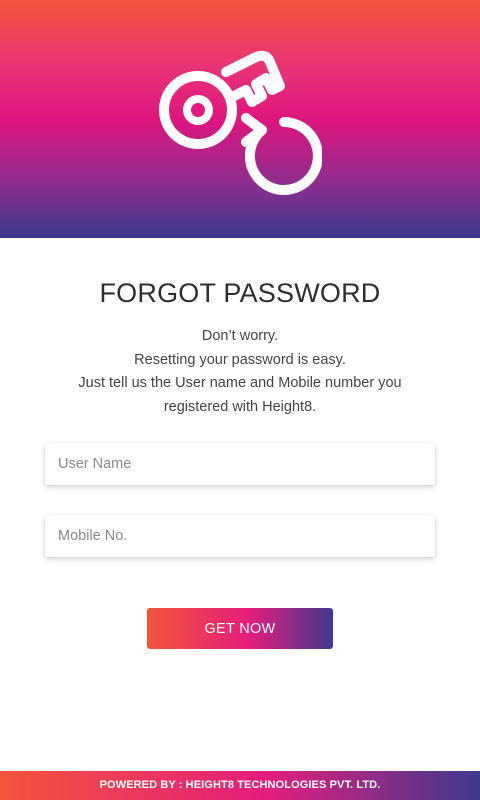 The height and width of the screenshot is (800, 480). What do you see at coordinates (240, 628) in the screenshot?
I see `get-now-button: GET NOW` at bounding box center [240, 628].